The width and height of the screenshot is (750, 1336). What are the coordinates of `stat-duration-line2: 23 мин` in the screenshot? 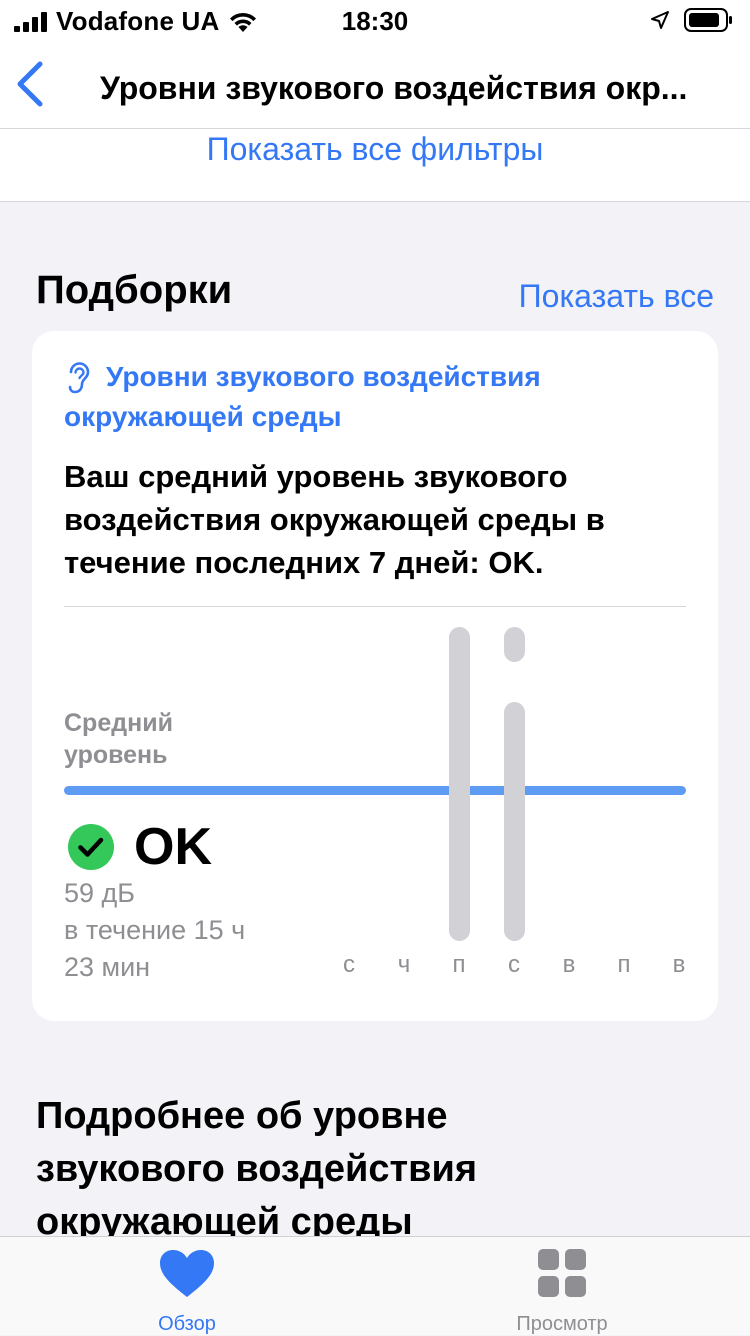 It's located at (107, 967).